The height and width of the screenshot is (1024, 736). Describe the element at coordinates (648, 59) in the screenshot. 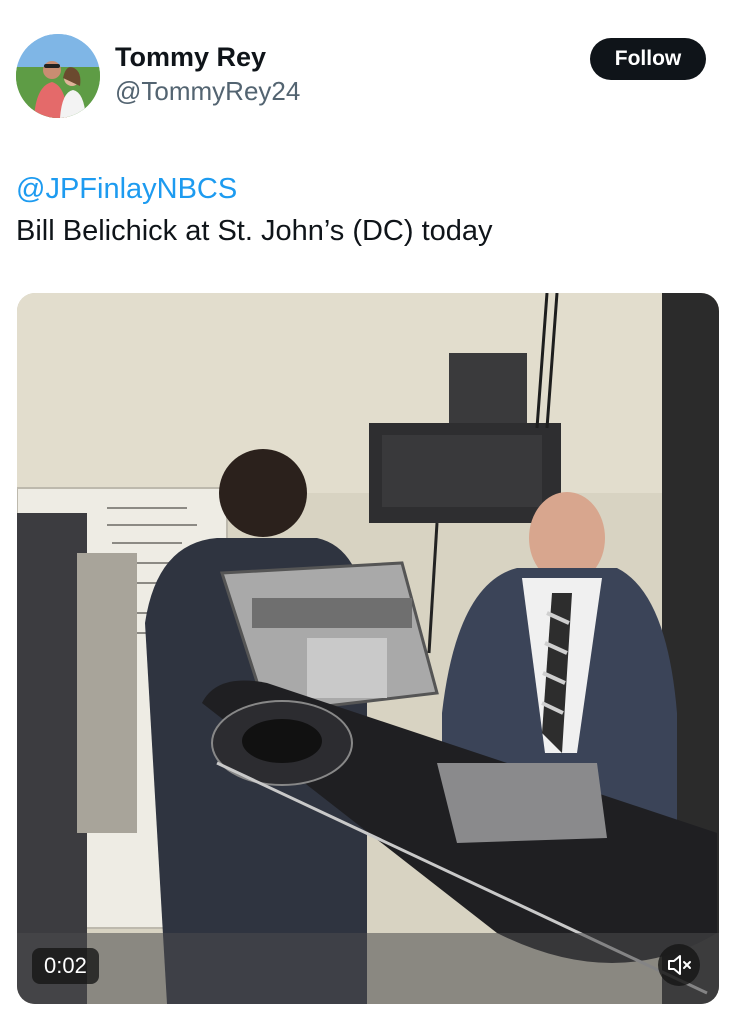

I see `follow-button: Follow` at that location.